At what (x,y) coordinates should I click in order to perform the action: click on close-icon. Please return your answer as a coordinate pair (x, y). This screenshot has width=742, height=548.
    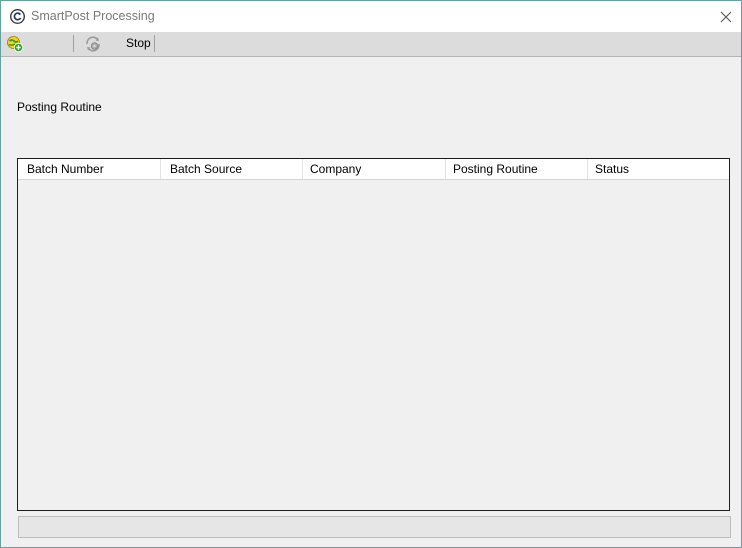
    Looking at the image, I should click on (726, 16).